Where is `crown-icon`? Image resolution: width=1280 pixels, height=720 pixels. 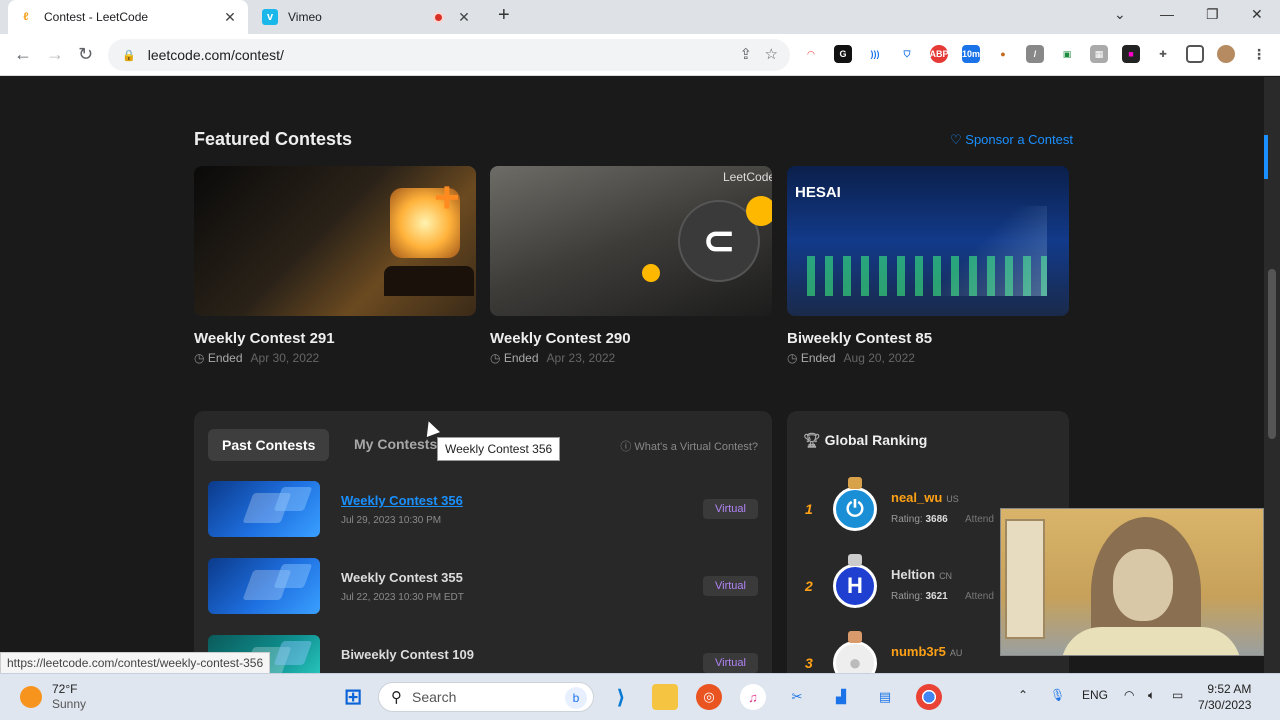 crown-icon is located at coordinates (855, 560).